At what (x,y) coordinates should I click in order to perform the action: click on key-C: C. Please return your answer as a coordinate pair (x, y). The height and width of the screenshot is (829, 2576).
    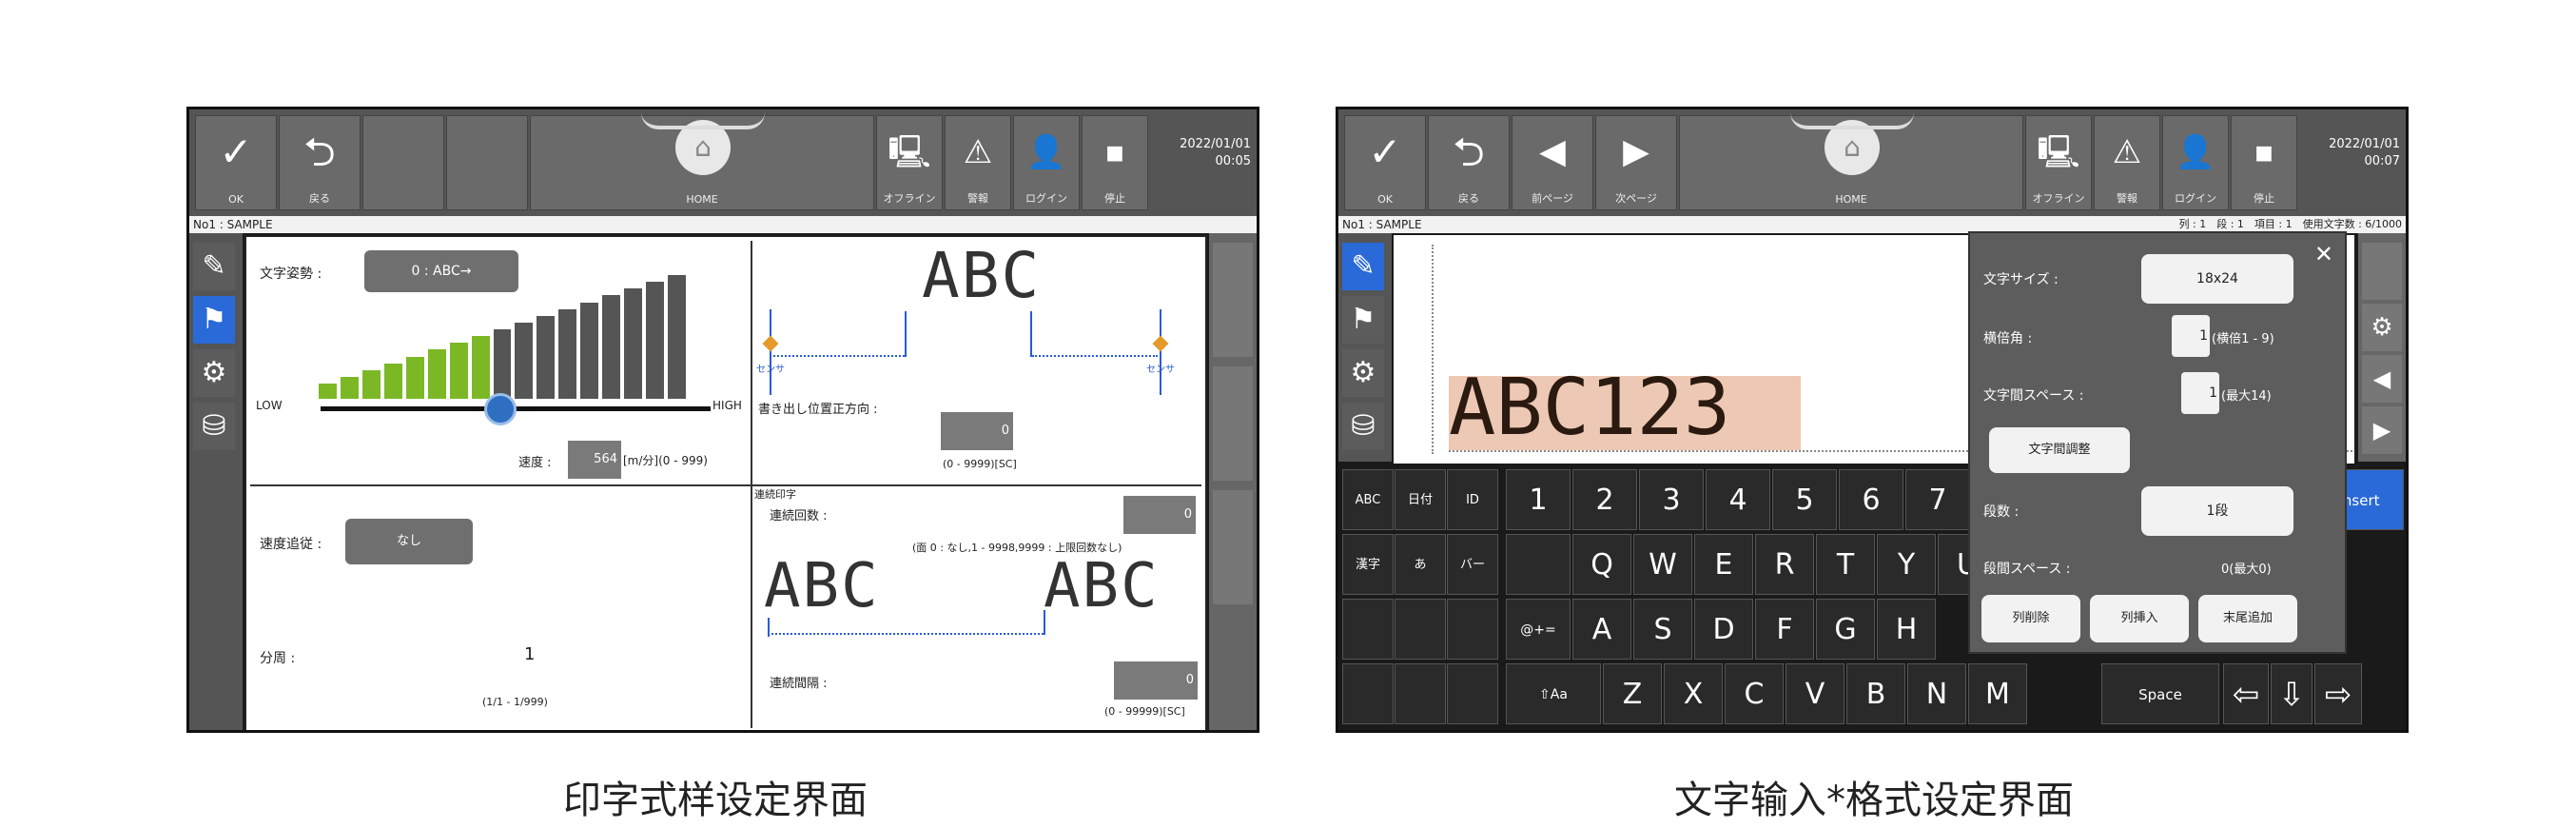
    Looking at the image, I should click on (1755, 693).